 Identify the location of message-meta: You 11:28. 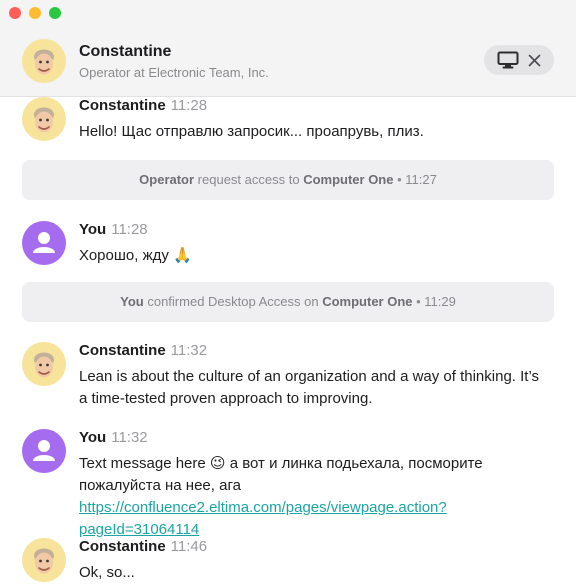
(113, 229).